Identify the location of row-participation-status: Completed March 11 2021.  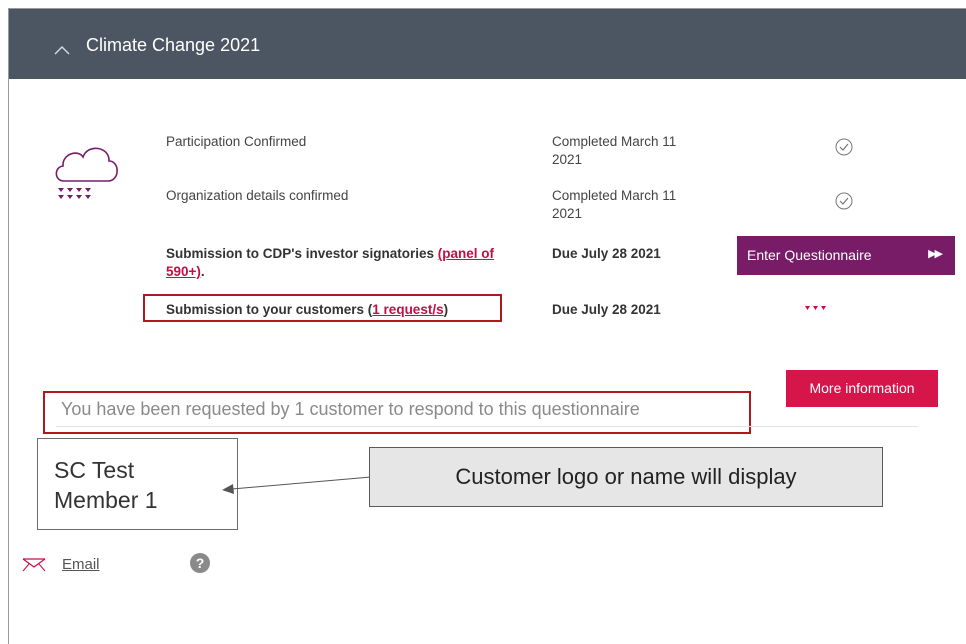
(614, 150).